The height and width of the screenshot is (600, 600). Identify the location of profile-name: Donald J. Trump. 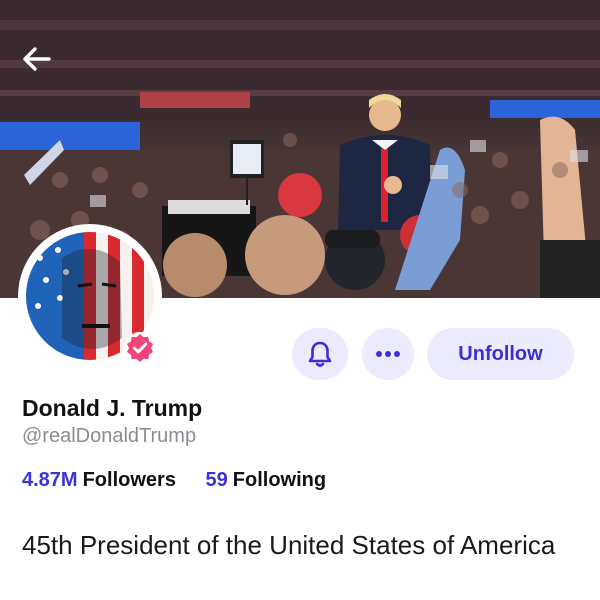
(112, 408).